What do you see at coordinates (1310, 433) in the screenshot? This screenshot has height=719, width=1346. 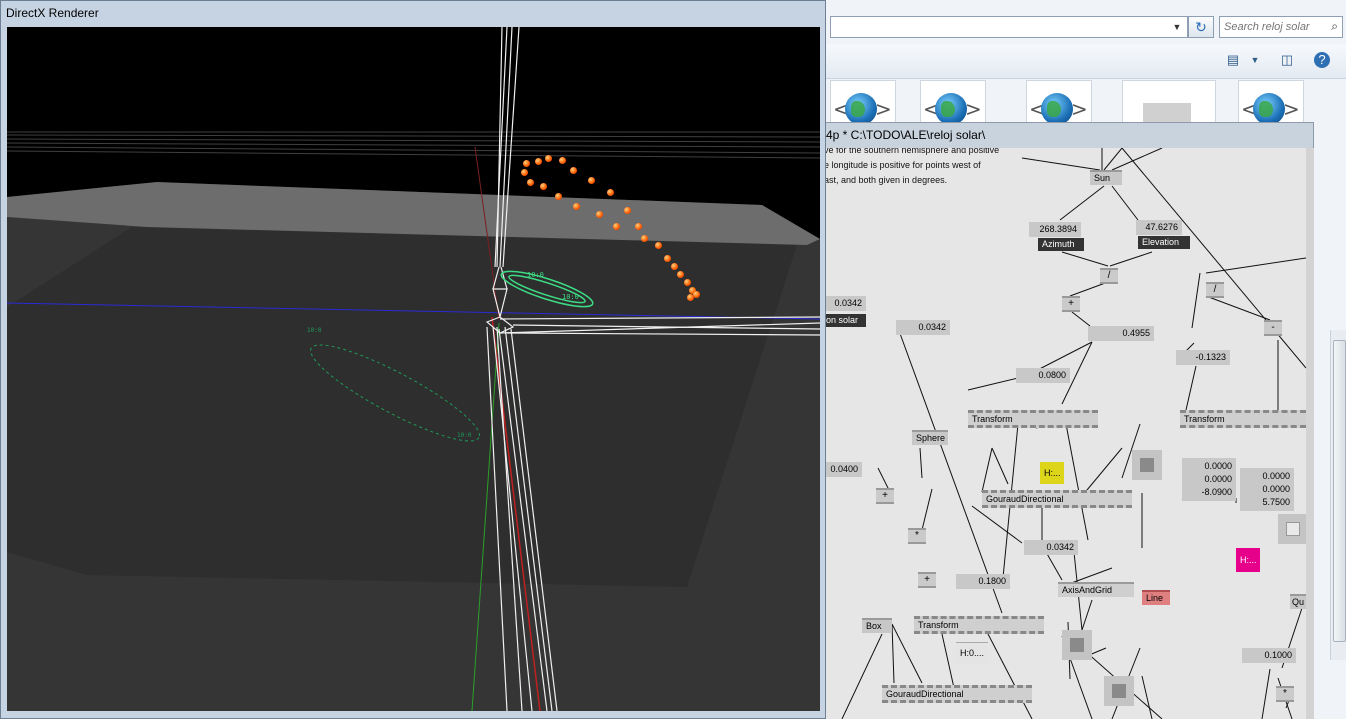 I see `patch-scrollbar` at bounding box center [1310, 433].